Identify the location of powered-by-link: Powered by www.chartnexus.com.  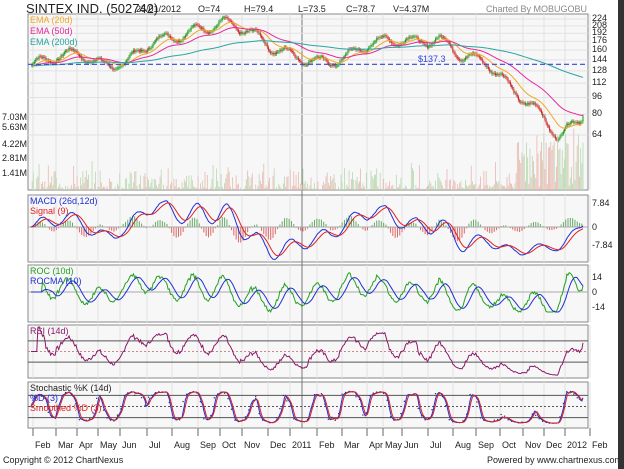
(554, 460).